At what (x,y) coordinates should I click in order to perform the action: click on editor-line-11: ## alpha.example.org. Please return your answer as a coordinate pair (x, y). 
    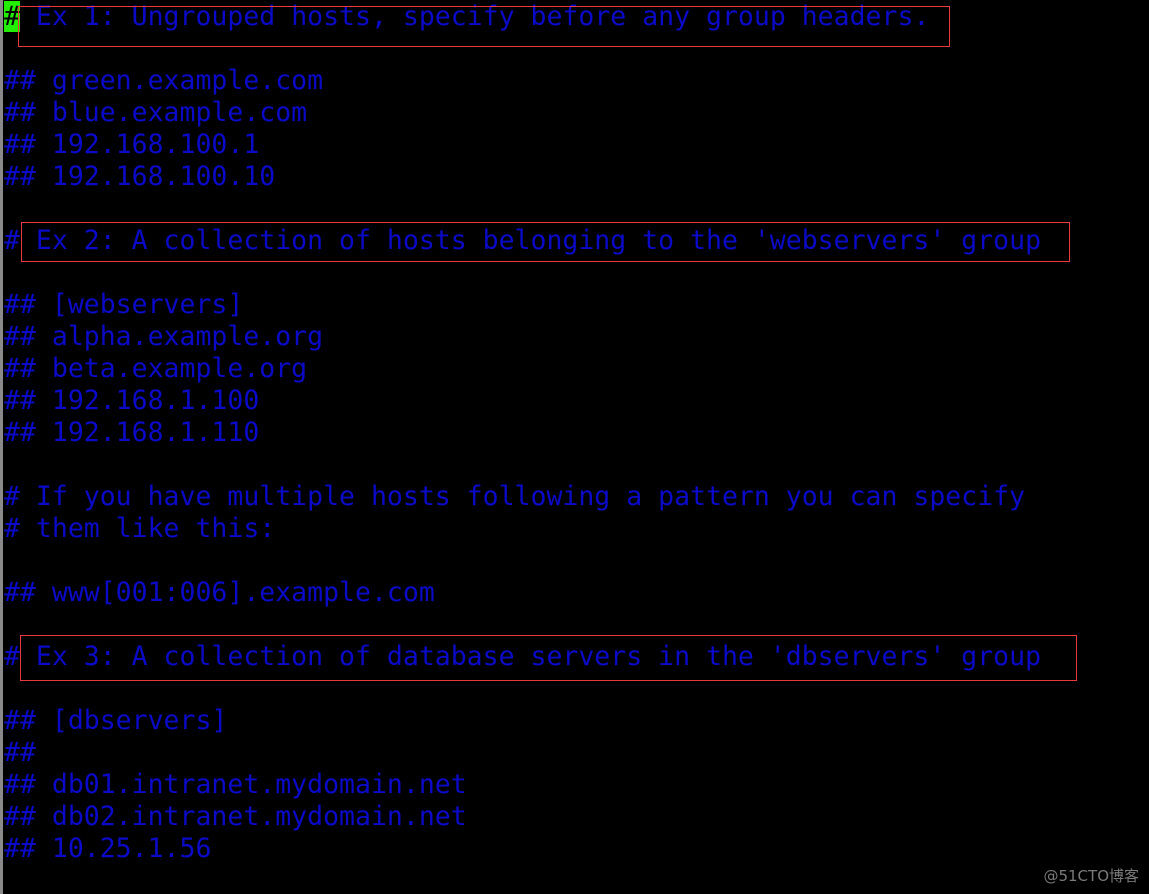
    Looking at the image, I should click on (522, 337).